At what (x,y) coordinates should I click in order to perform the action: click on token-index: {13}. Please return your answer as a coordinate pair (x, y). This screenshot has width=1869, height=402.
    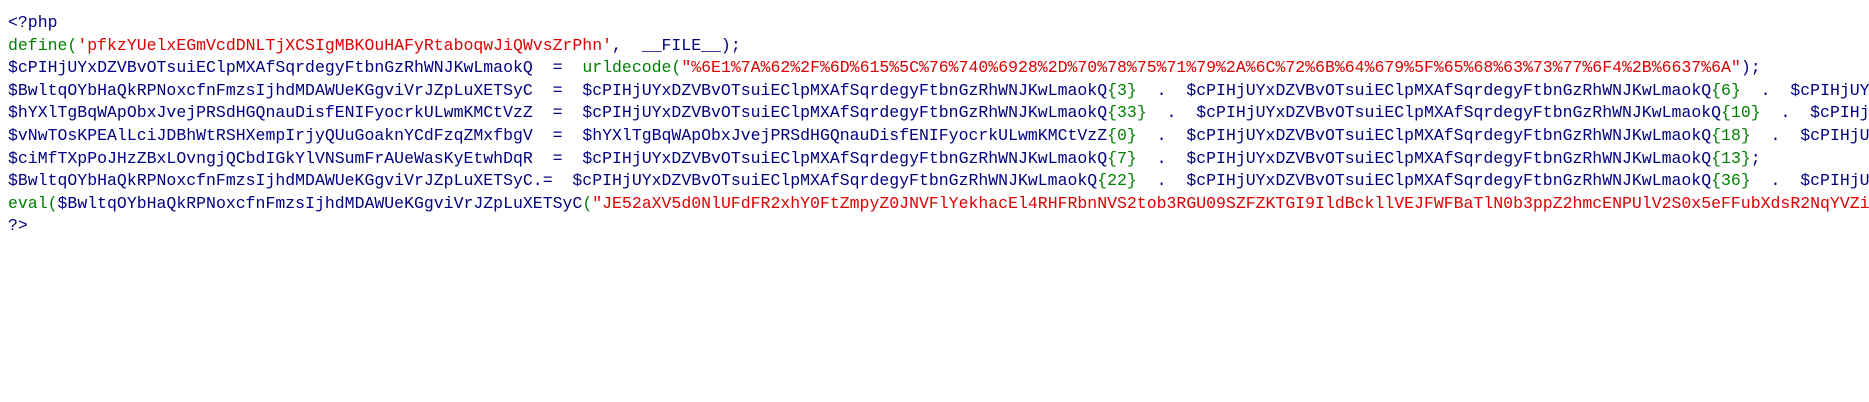
    Looking at the image, I should click on (1731, 158).